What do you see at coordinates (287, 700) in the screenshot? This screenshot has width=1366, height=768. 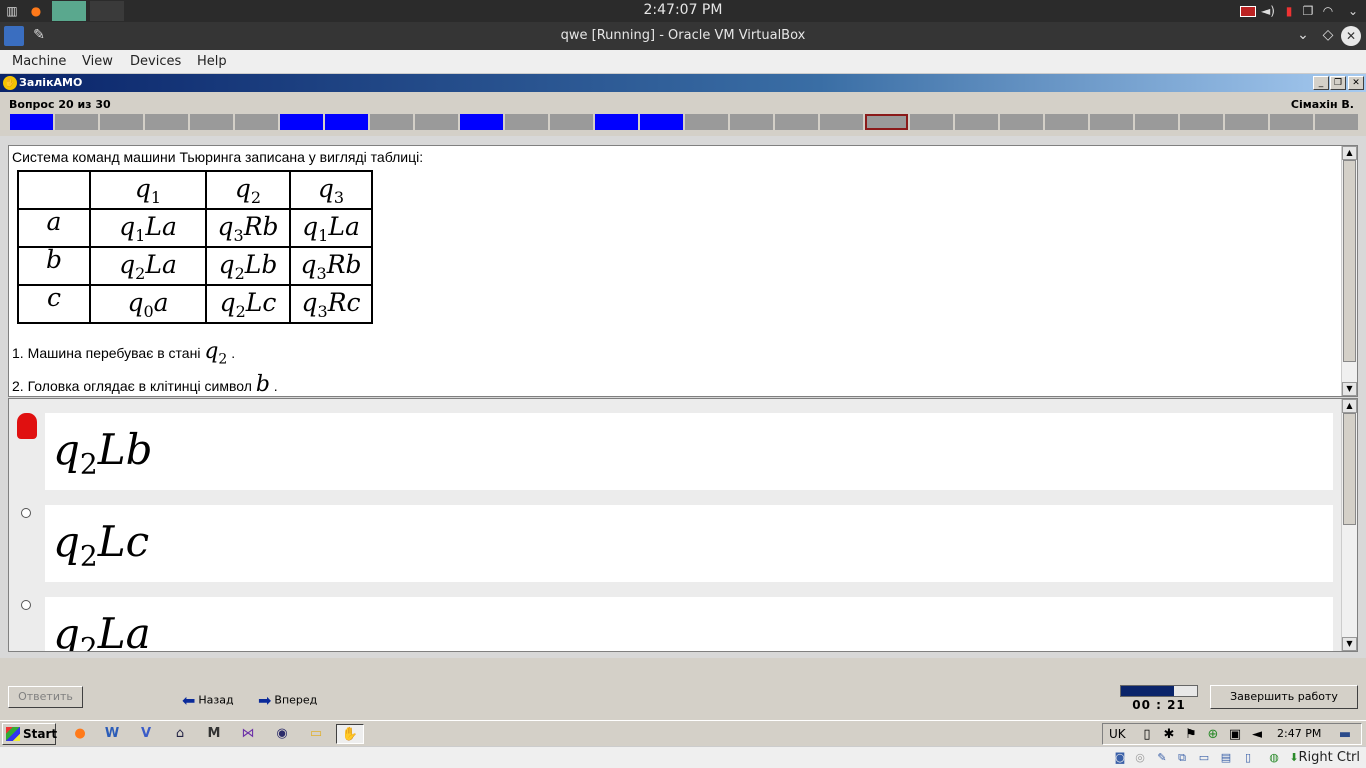 I see `forward-button: ➡ Вперед` at bounding box center [287, 700].